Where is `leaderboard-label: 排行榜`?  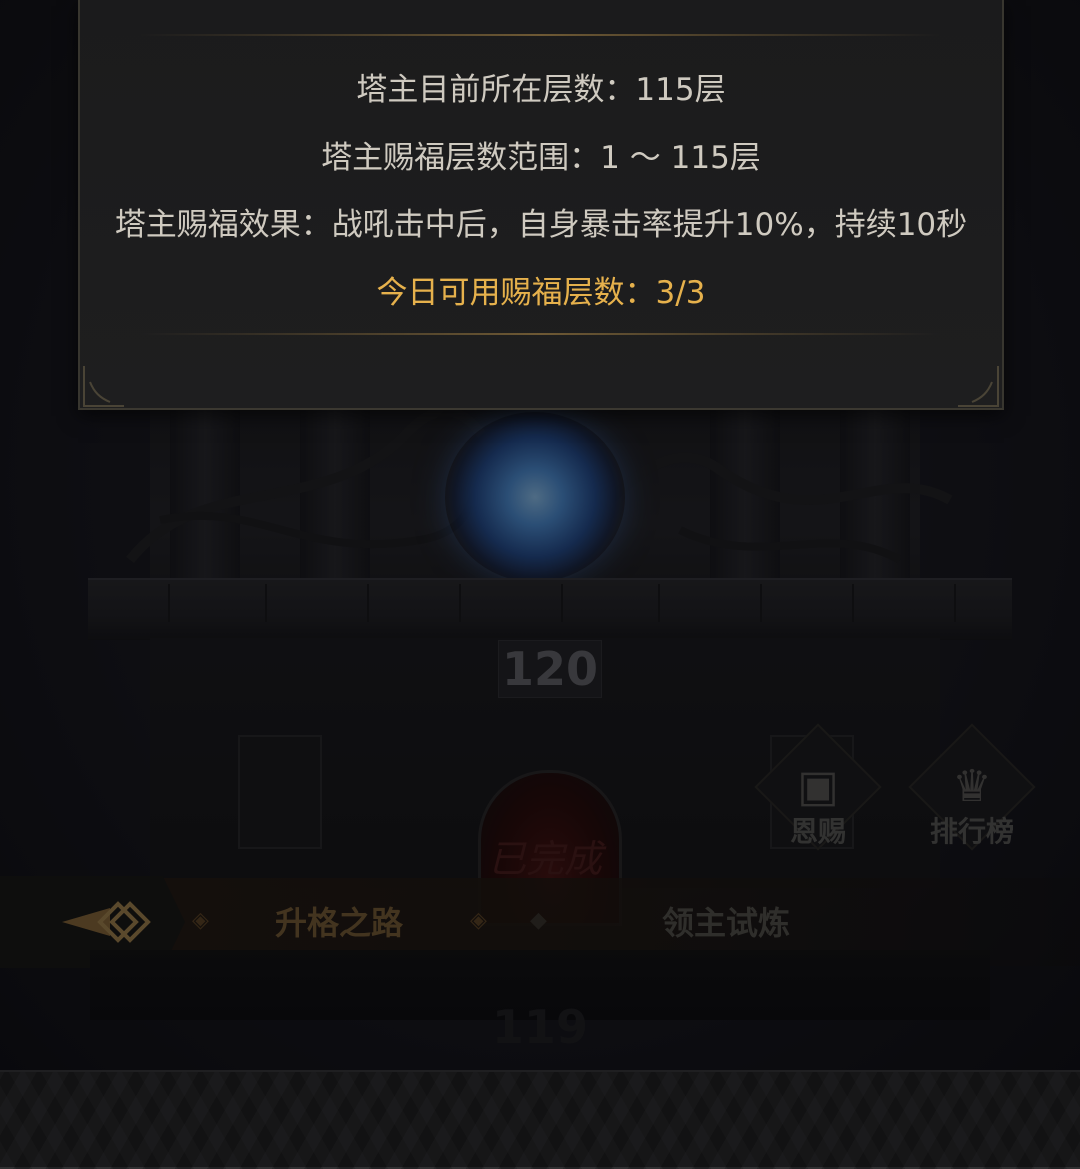
leaderboard-label: 排行榜 is located at coordinates (971, 831).